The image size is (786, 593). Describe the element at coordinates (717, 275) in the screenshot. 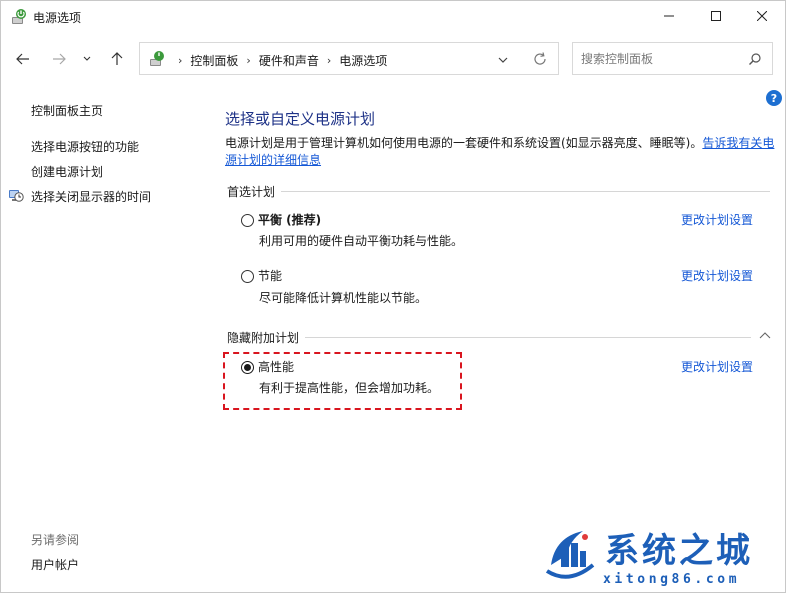

I see `power-saver-change-settings-link: 更改计划设置` at that location.